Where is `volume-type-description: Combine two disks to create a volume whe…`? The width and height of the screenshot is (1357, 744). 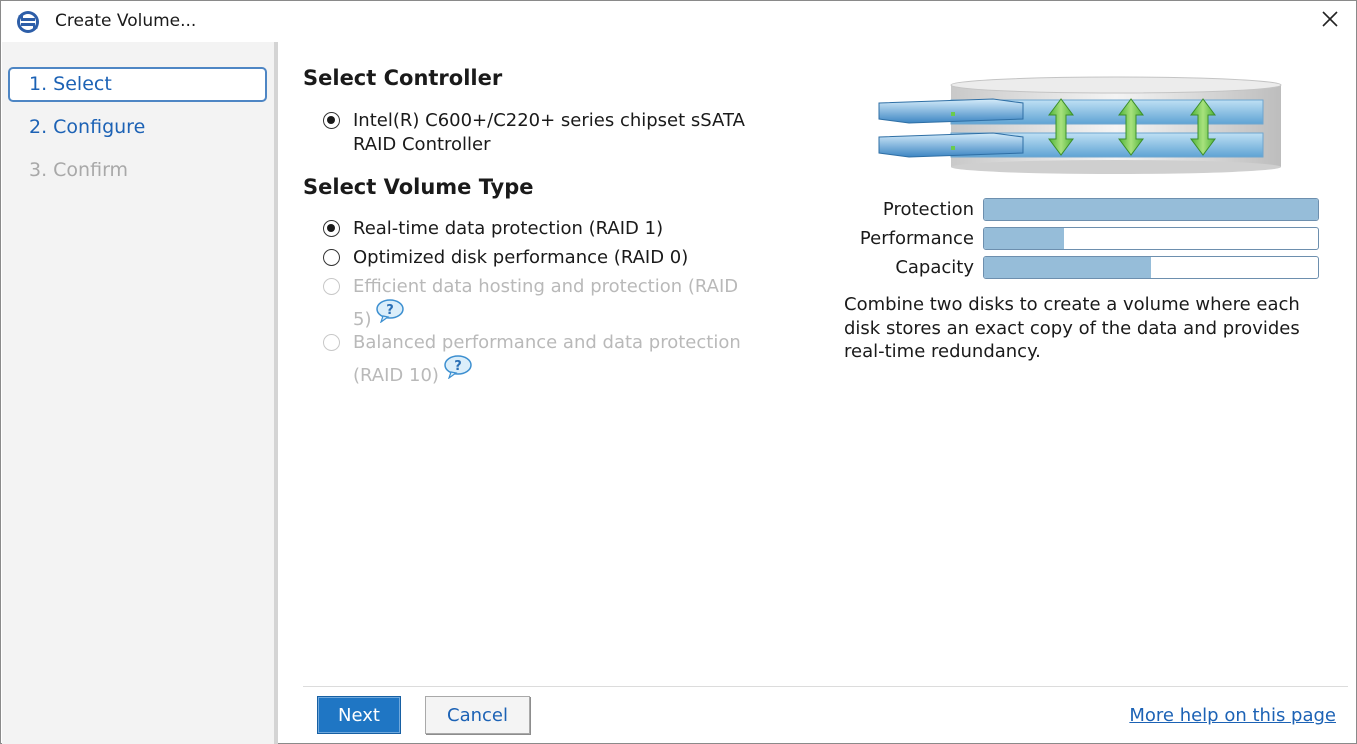 volume-type-description: Combine two disks to create a volume whe… is located at coordinates (1072, 328).